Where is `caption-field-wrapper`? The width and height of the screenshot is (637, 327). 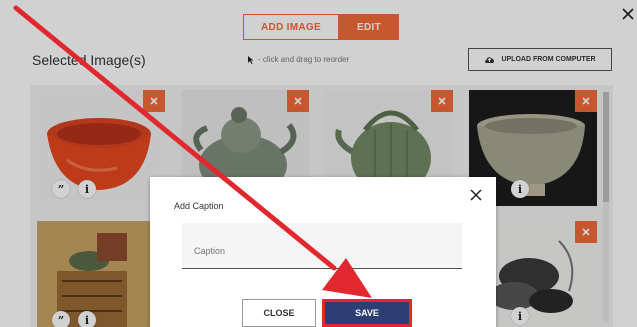 caption-field-wrapper is located at coordinates (322, 246).